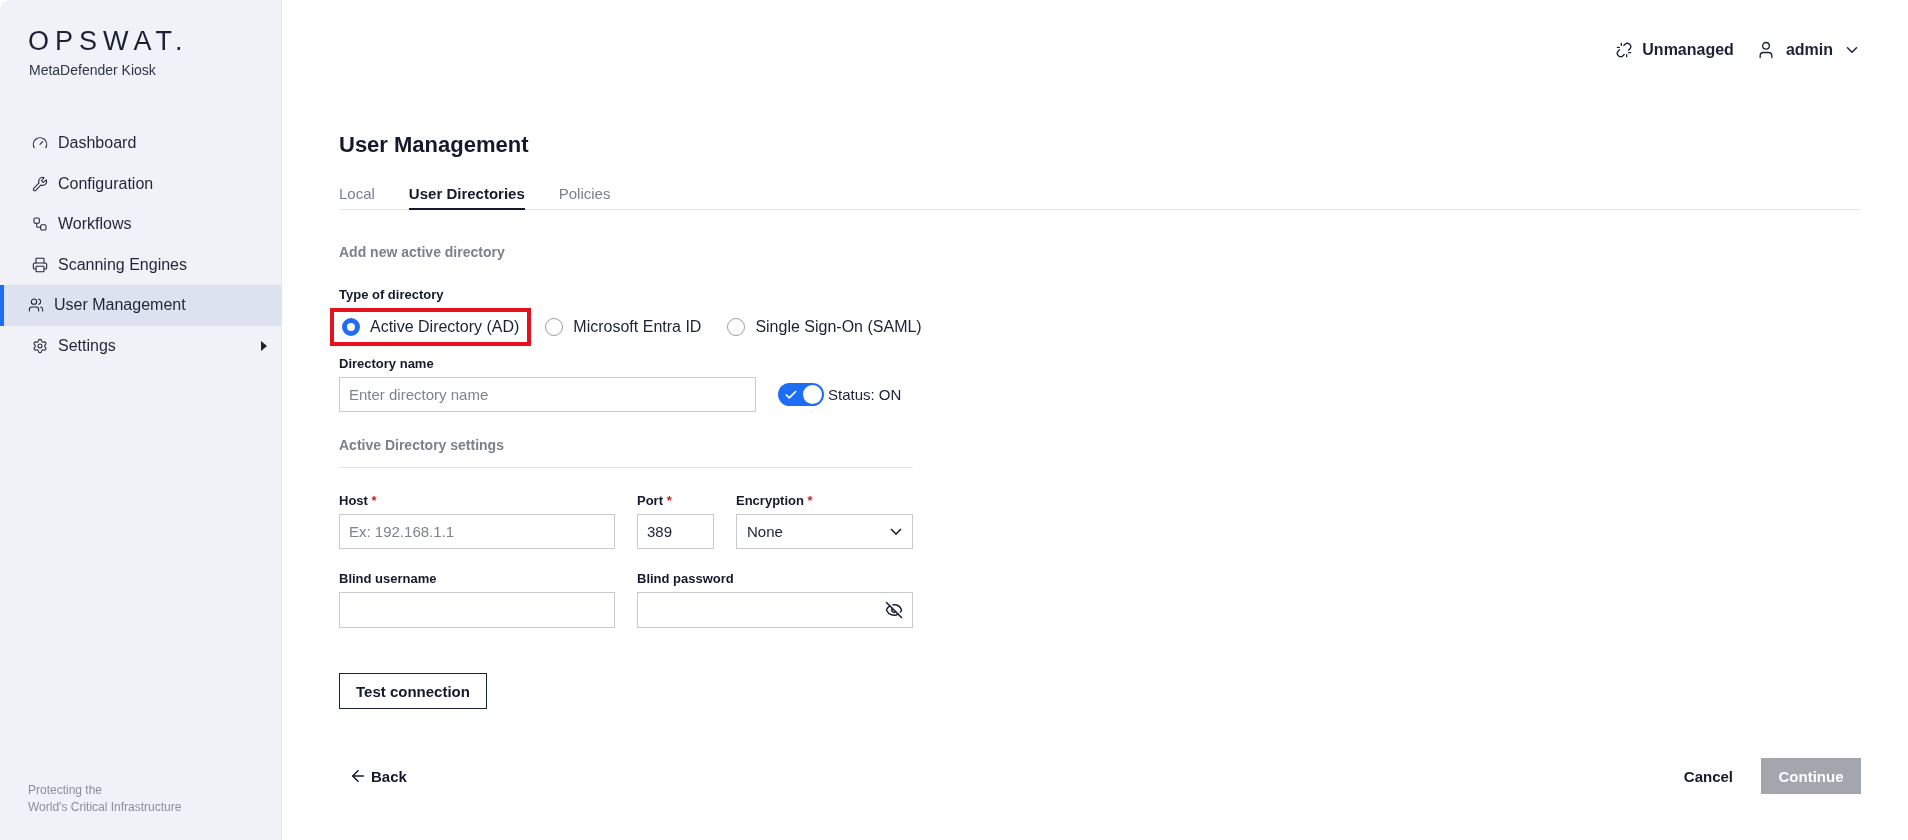 The image size is (1908, 840). What do you see at coordinates (40, 183) in the screenshot?
I see `wrench-icon` at bounding box center [40, 183].